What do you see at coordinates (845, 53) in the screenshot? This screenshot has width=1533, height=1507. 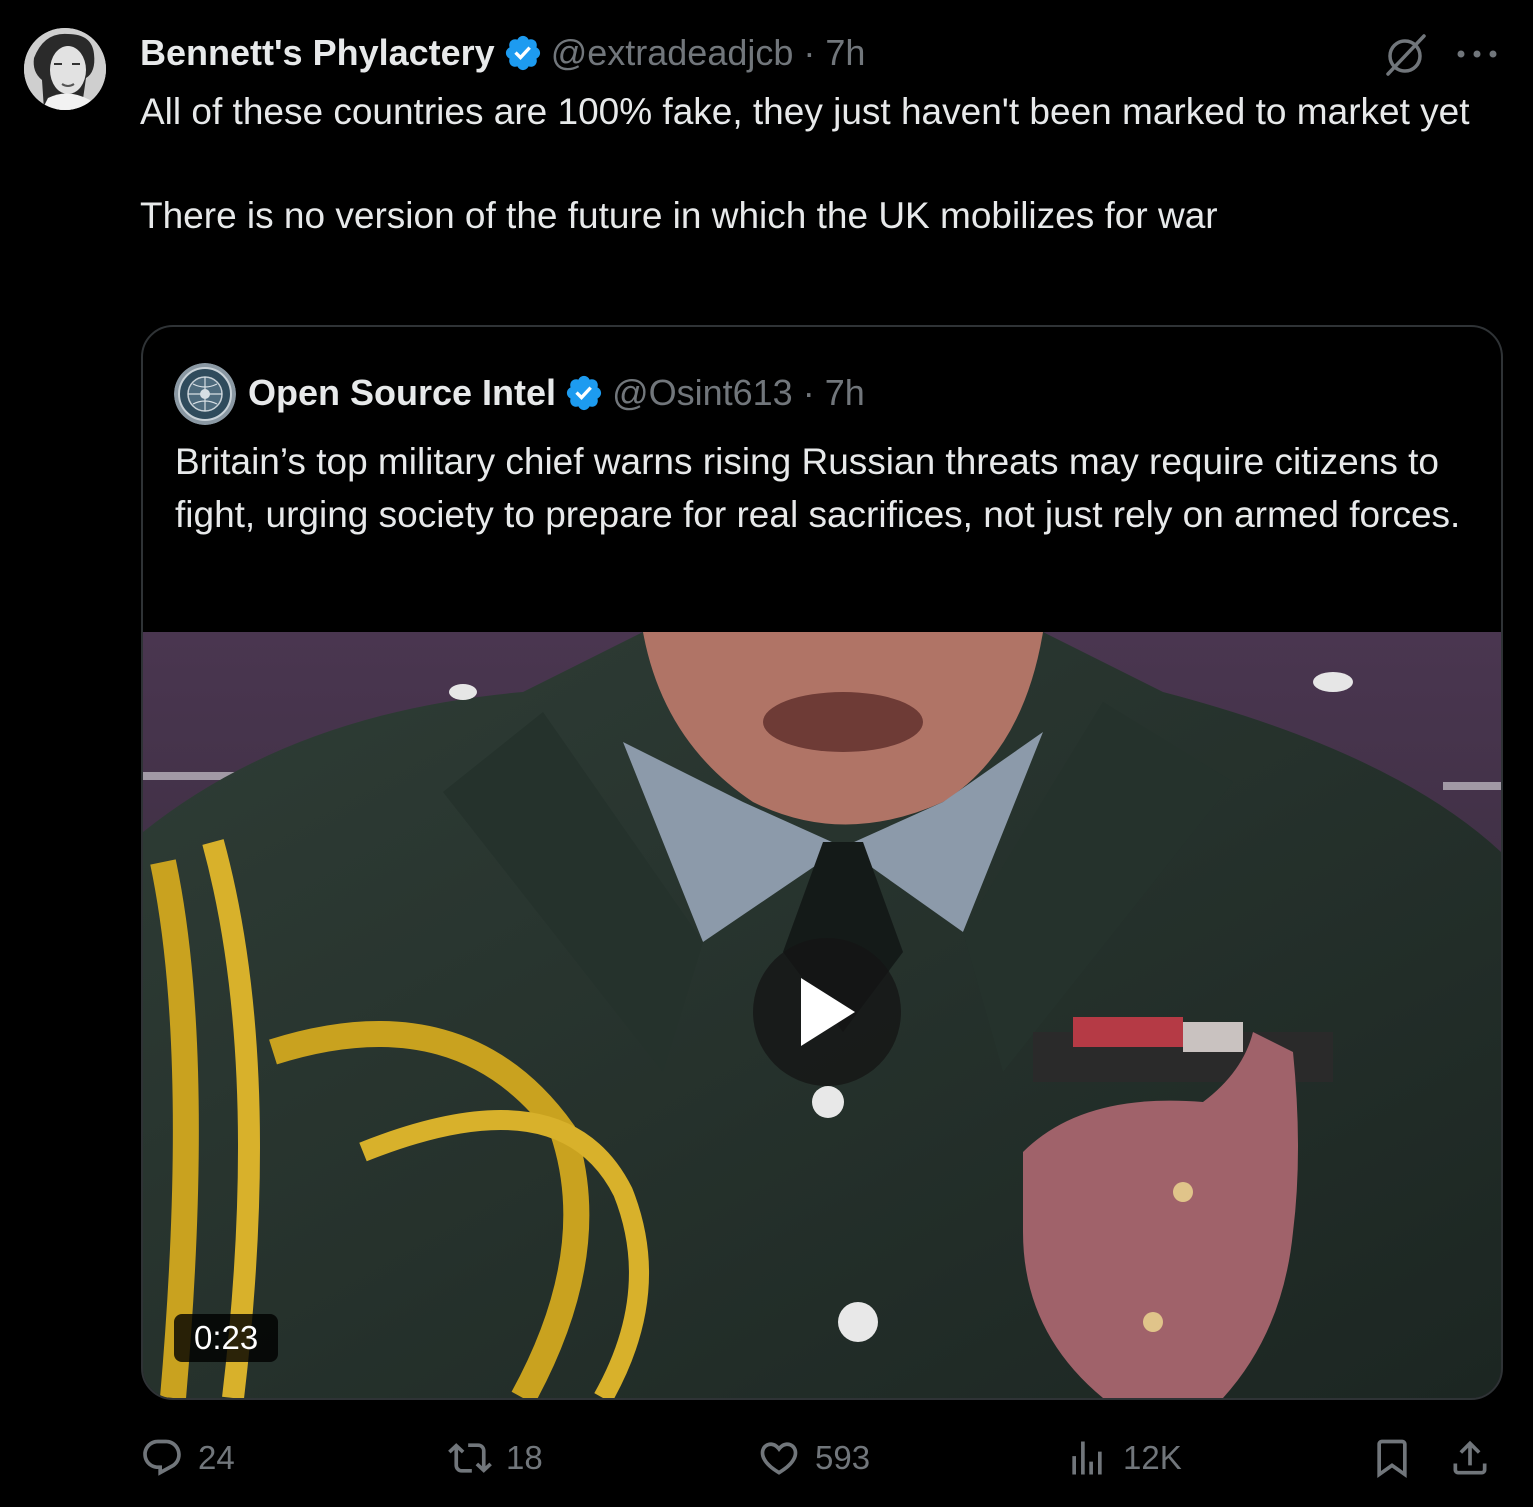 I see `tweet-timestamp: 7h` at bounding box center [845, 53].